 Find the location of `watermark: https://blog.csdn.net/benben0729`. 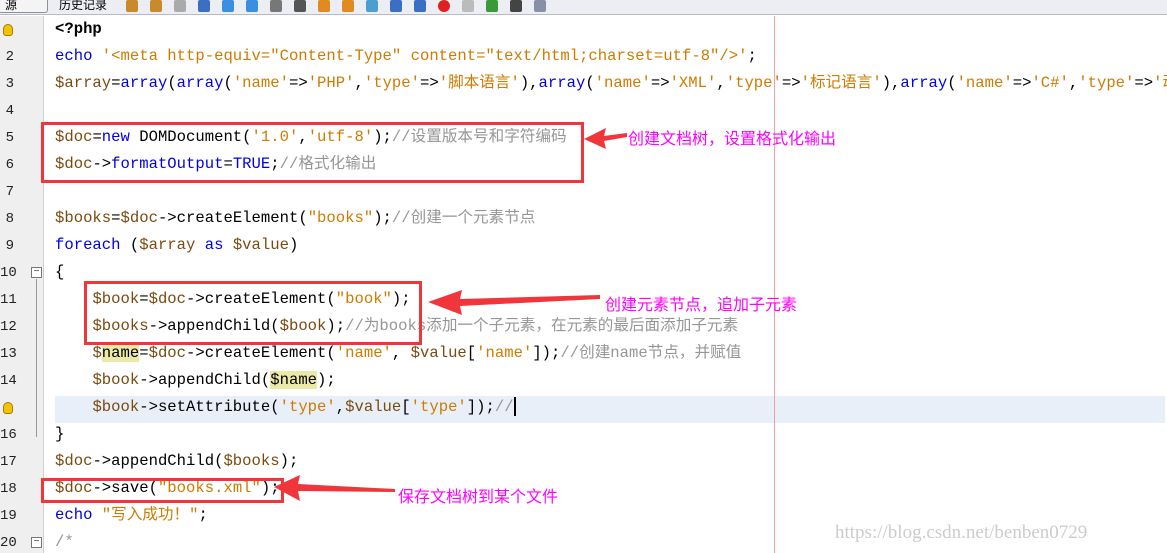

watermark: https://blog.csdn.net/benben0729 is located at coordinates (961, 532).